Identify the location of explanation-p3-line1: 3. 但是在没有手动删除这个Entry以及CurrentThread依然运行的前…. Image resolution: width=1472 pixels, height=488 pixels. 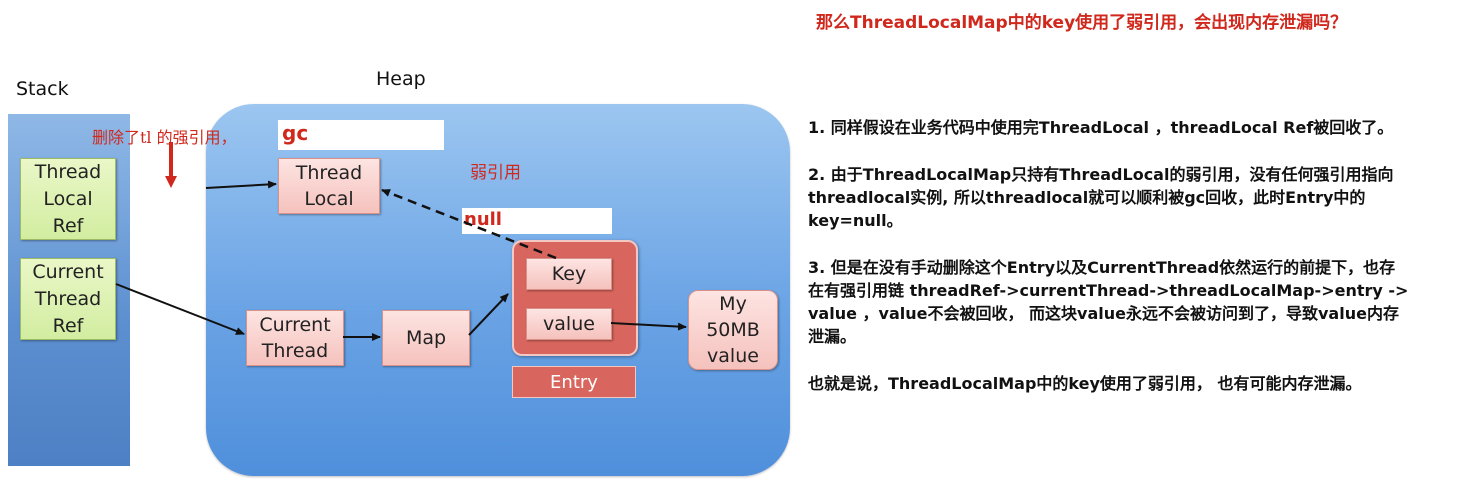
(1102, 267).